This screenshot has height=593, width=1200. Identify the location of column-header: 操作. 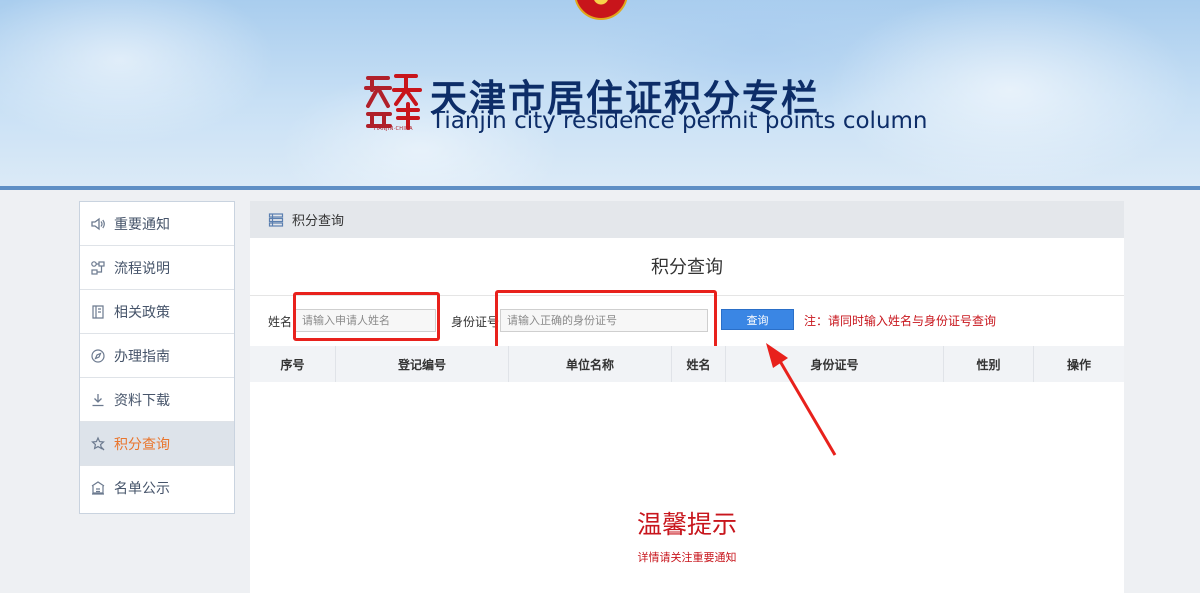
(1078, 364).